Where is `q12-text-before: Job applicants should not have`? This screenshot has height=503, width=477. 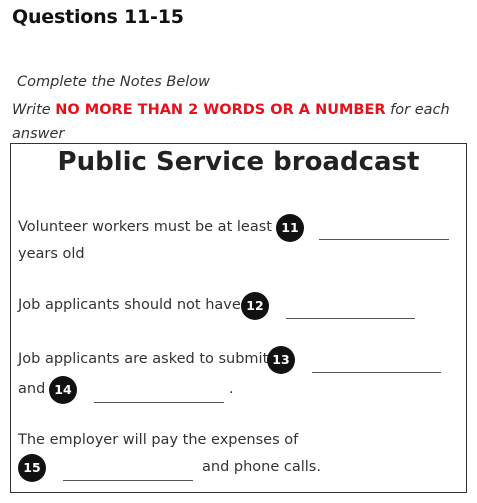 q12-text-before: Job applicants should not have is located at coordinates (129, 305).